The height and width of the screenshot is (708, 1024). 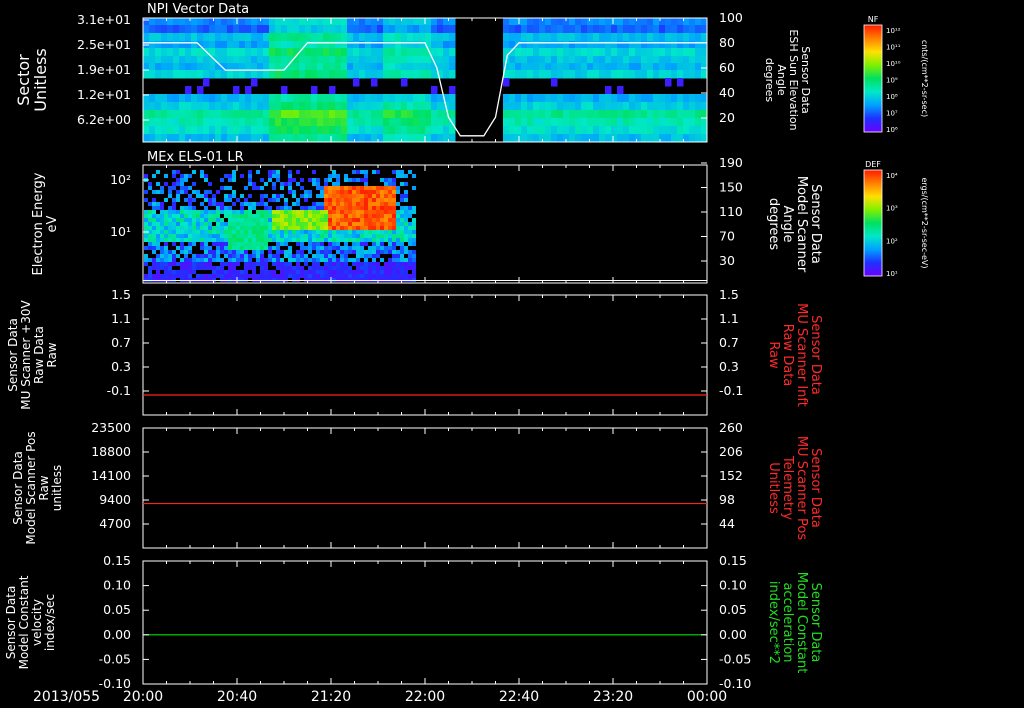 What do you see at coordinates (13, 355) in the screenshot?
I see `y-axis-label-line: Sensor Data` at bounding box center [13, 355].